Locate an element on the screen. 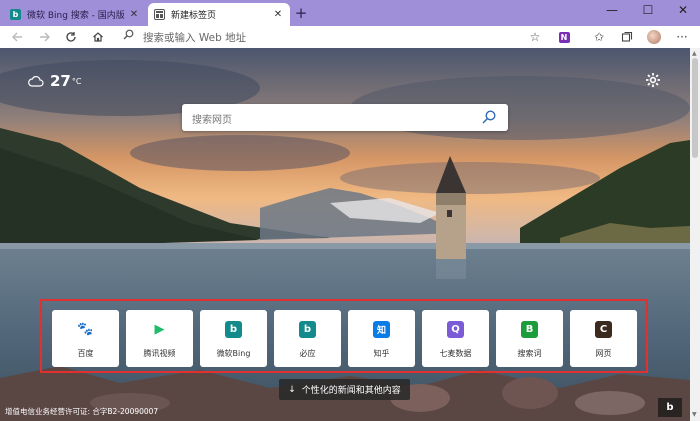 This screenshot has height=421, width=700. forward-button is located at coordinates (45, 37).